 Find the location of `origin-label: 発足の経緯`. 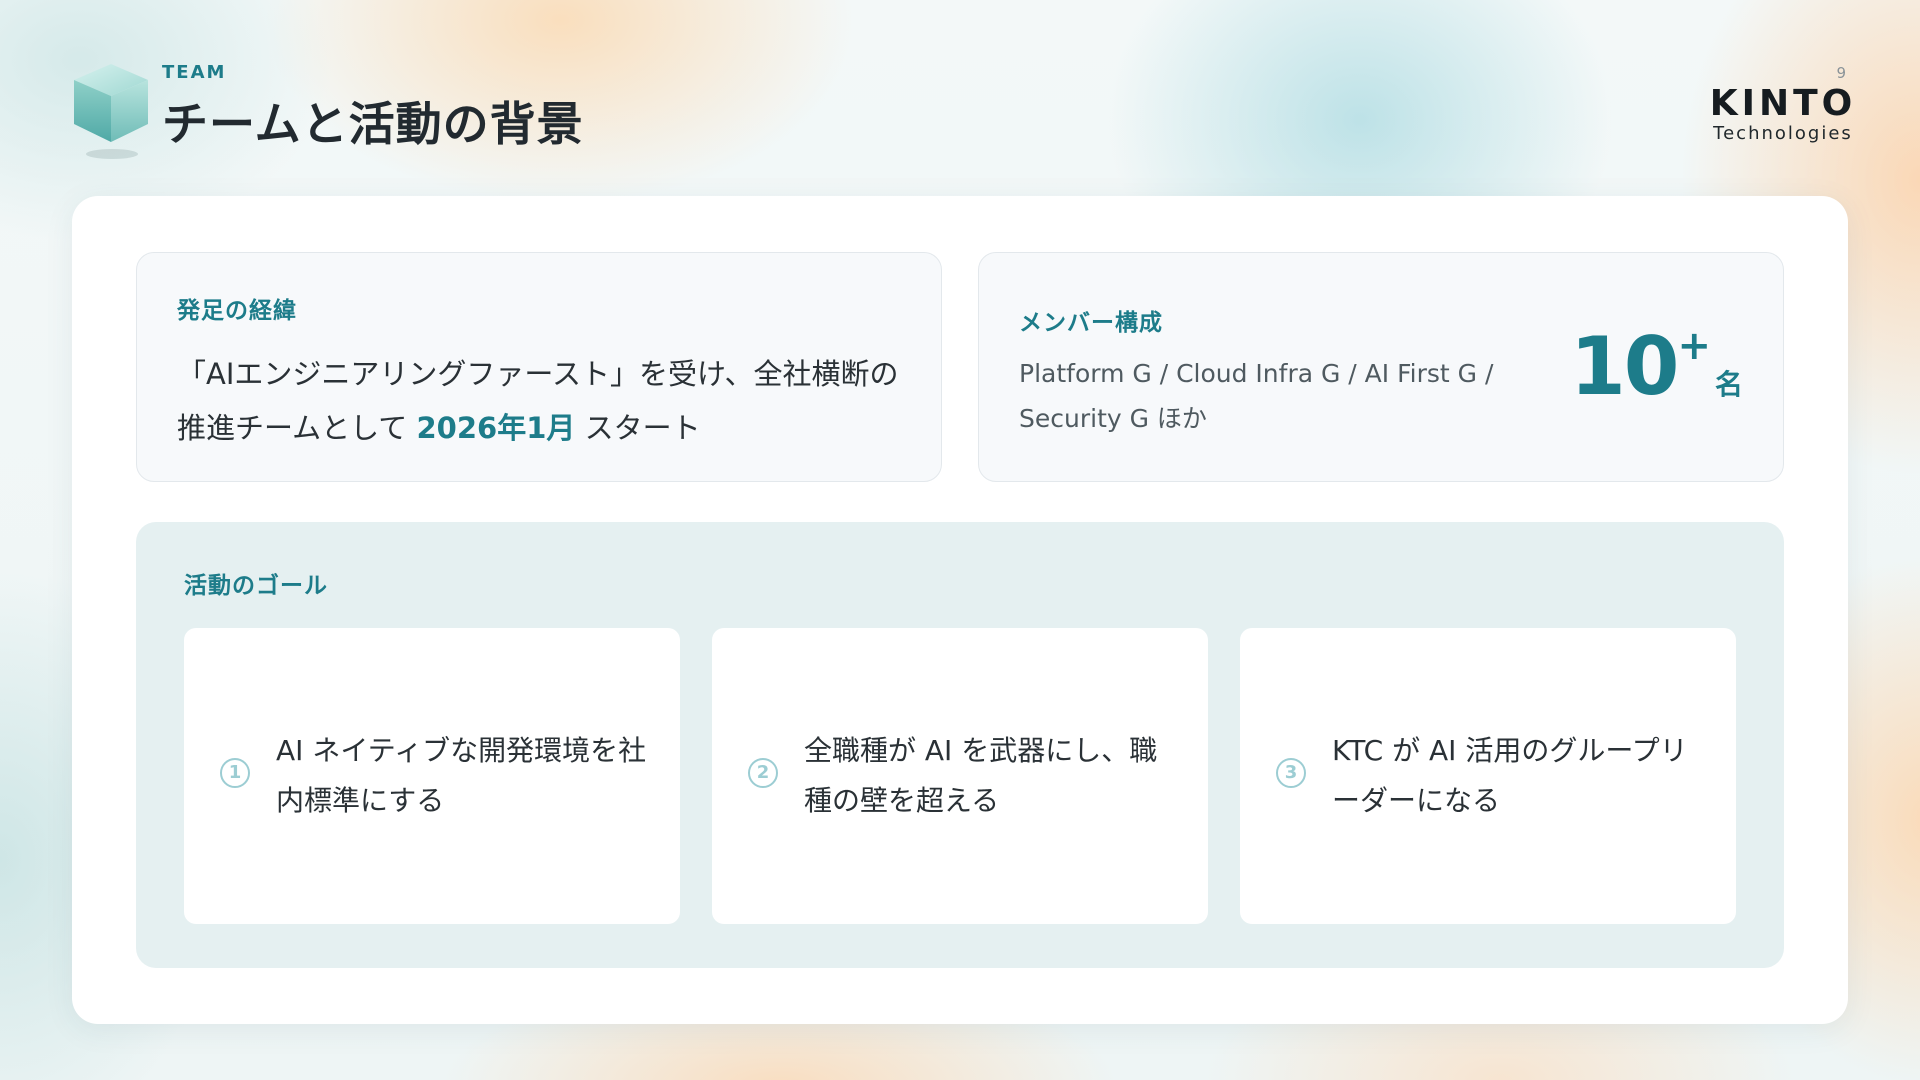

origin-label: 発足の経緯 is located at coordinates (237, 311).